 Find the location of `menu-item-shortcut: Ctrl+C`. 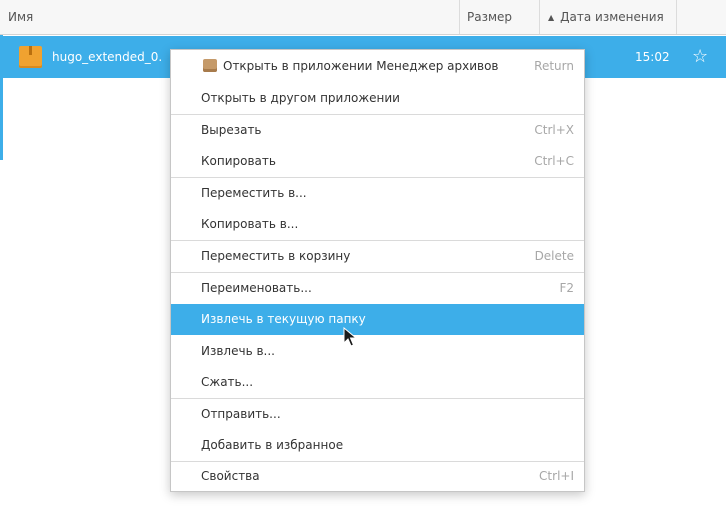

menu-item-shortcut: Ctrl+C is located at coordinates (554, 161).